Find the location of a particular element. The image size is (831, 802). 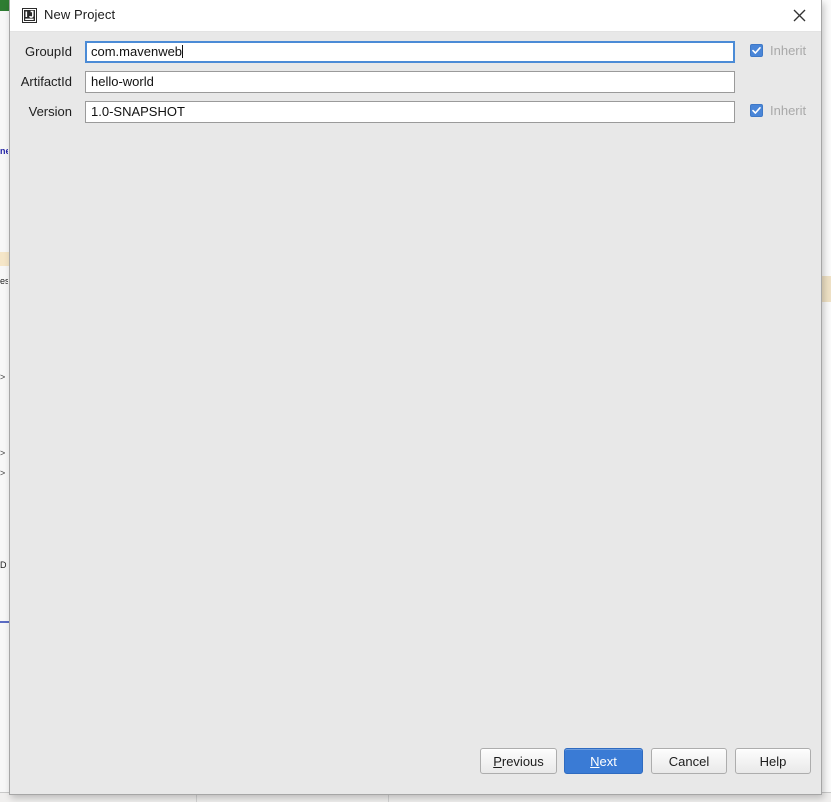

form-row-groupid: GroupId com.mavenweb Inherit is located at coordinates (415, 52).